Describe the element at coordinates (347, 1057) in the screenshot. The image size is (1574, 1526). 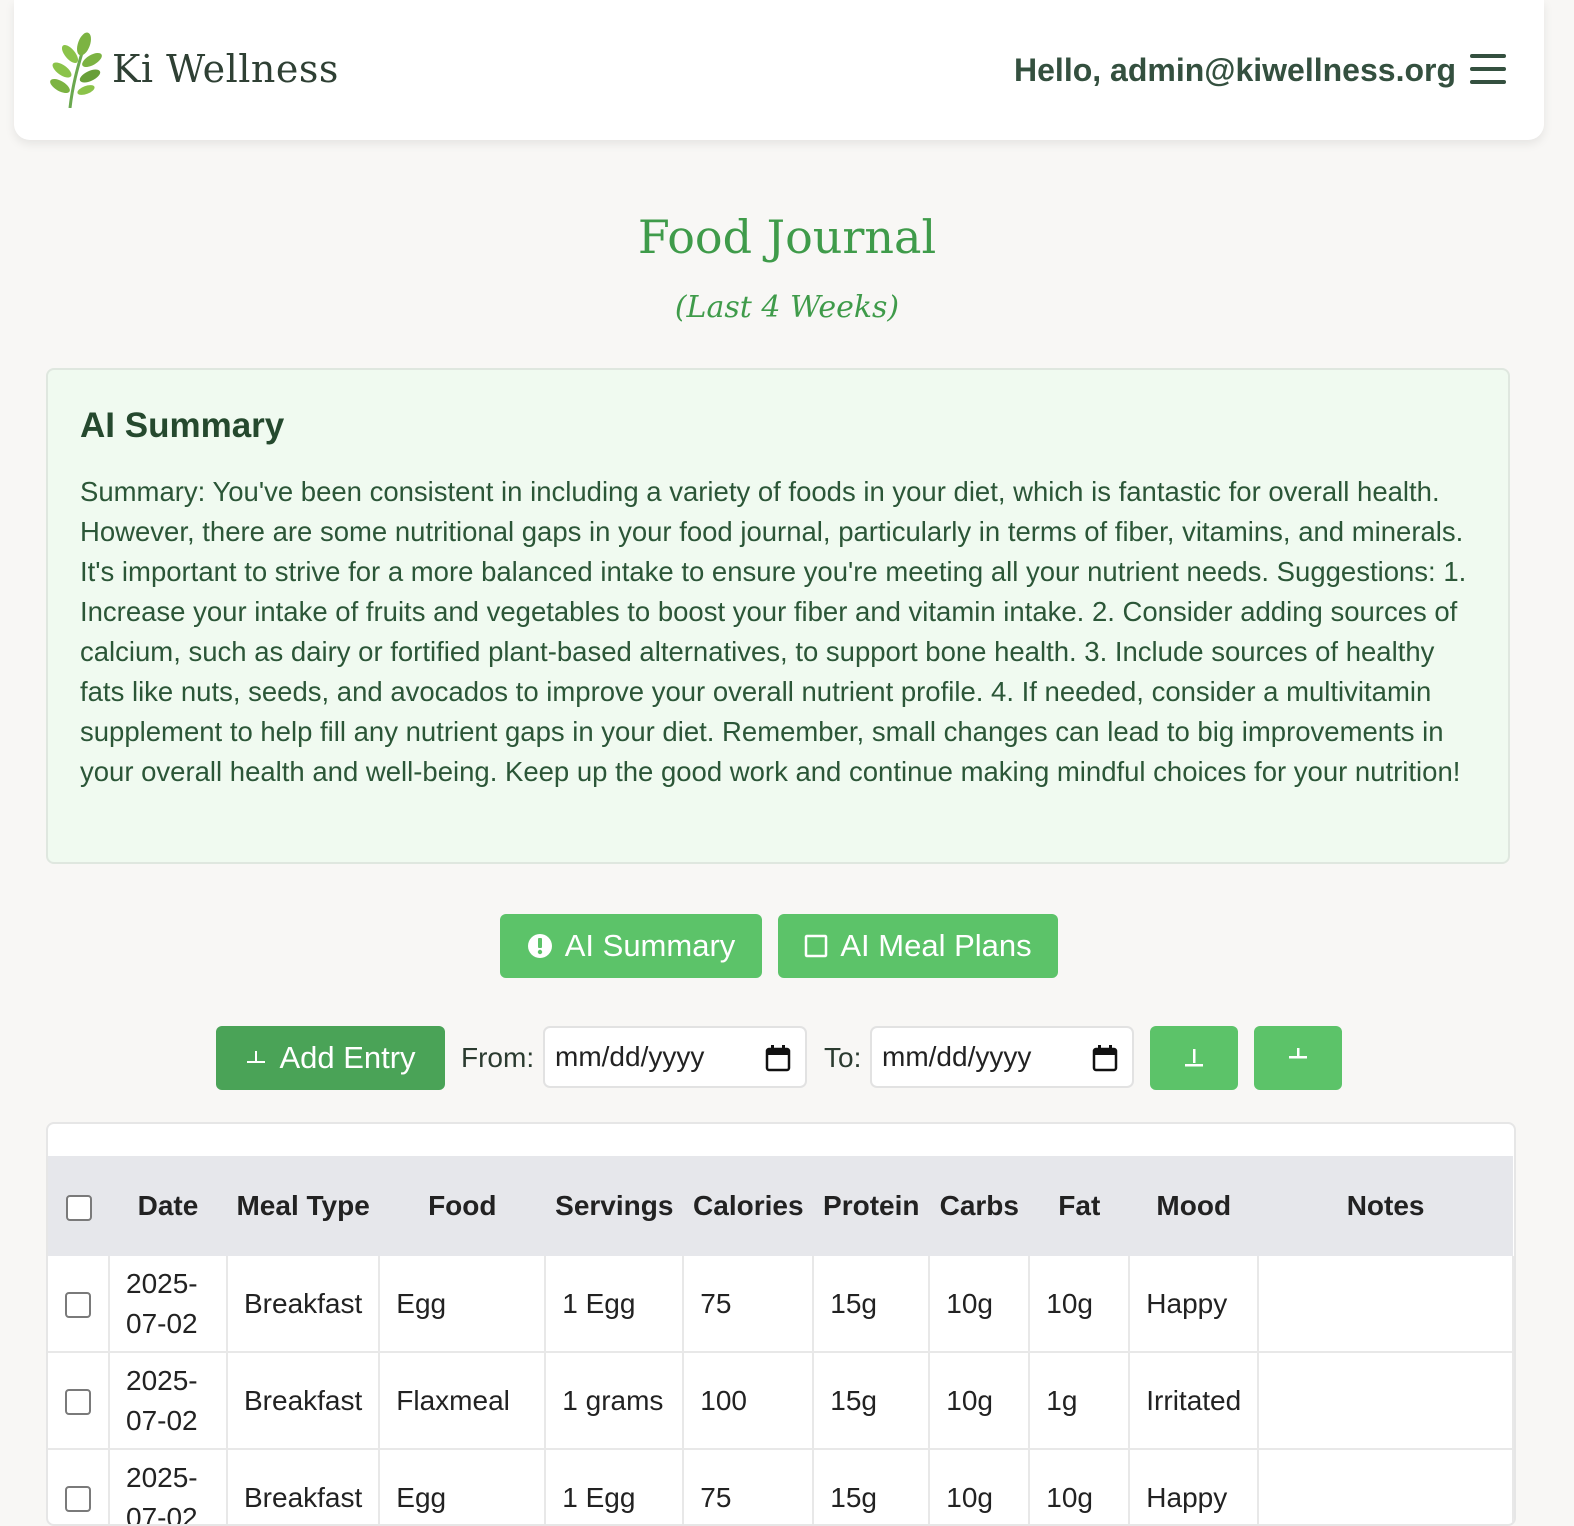
I see `add-entry-label: Add Entry` at that location.